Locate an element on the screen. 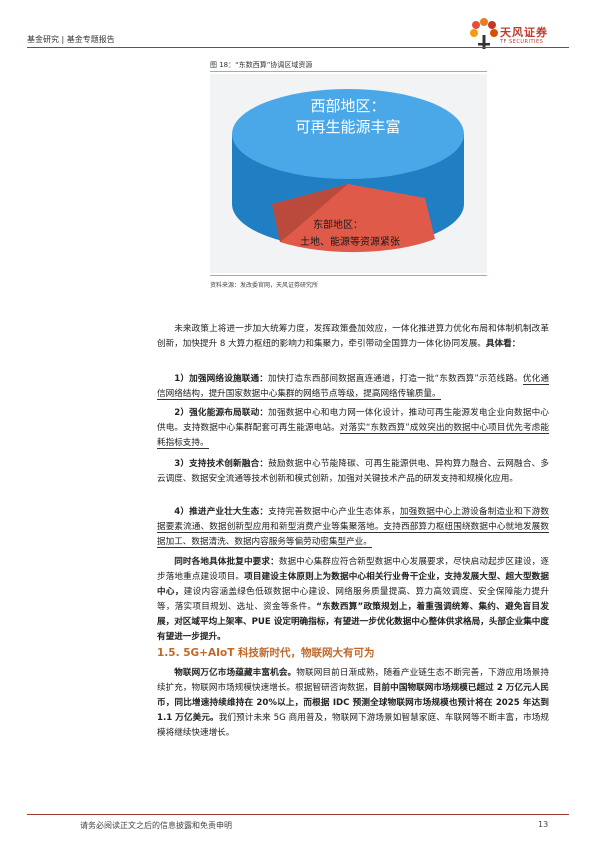 The image size is (596, 842). cylinder-diagram: 西部地区： 可再生能源丰富 东部地区： 土地、能源等资源紧张 is located at coordinates (348, 171).